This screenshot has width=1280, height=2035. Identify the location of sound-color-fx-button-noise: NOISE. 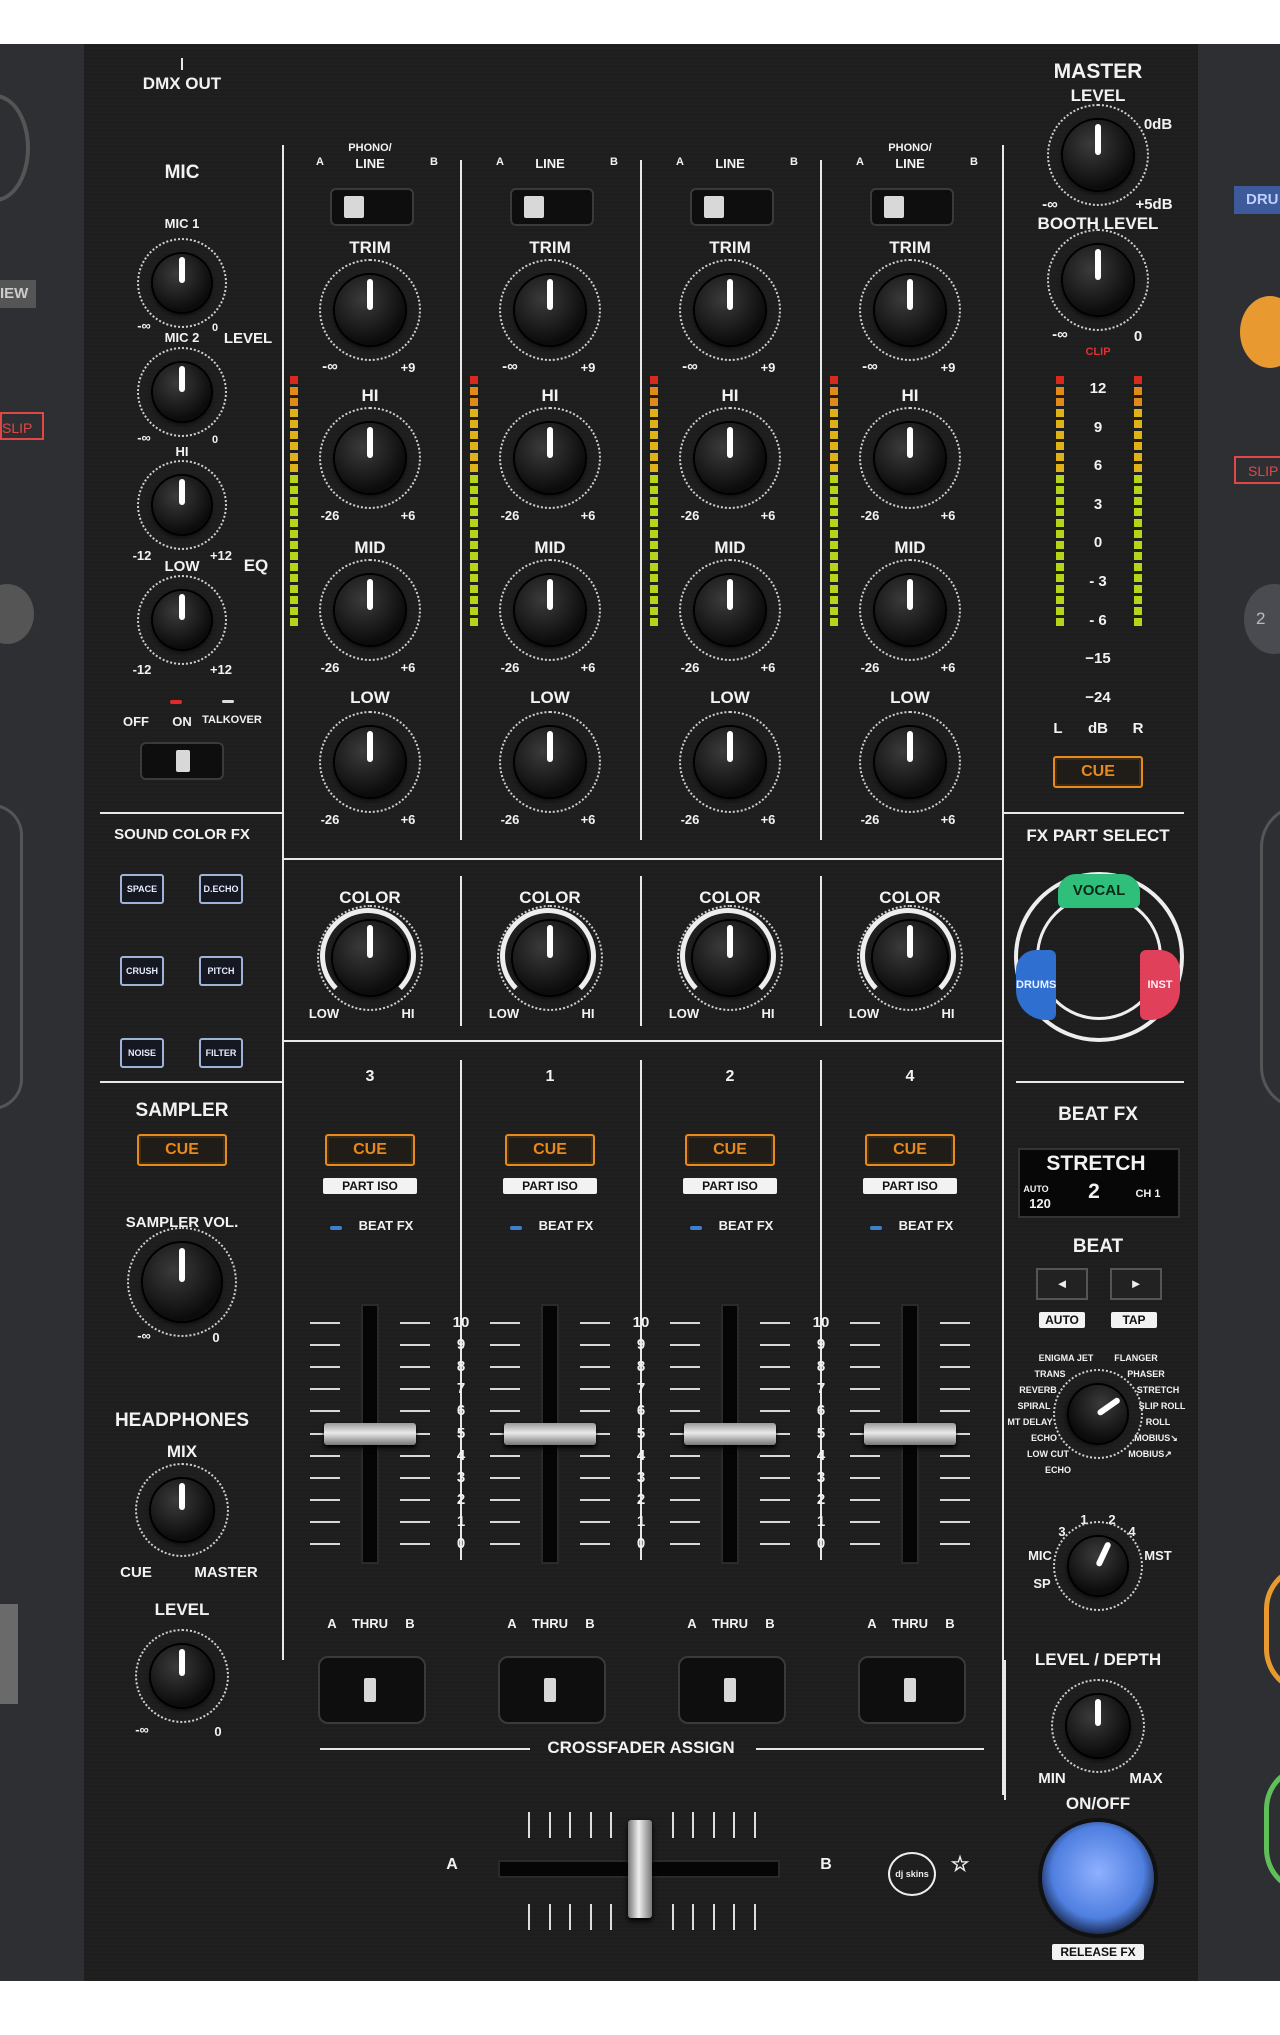
(142, 1053).